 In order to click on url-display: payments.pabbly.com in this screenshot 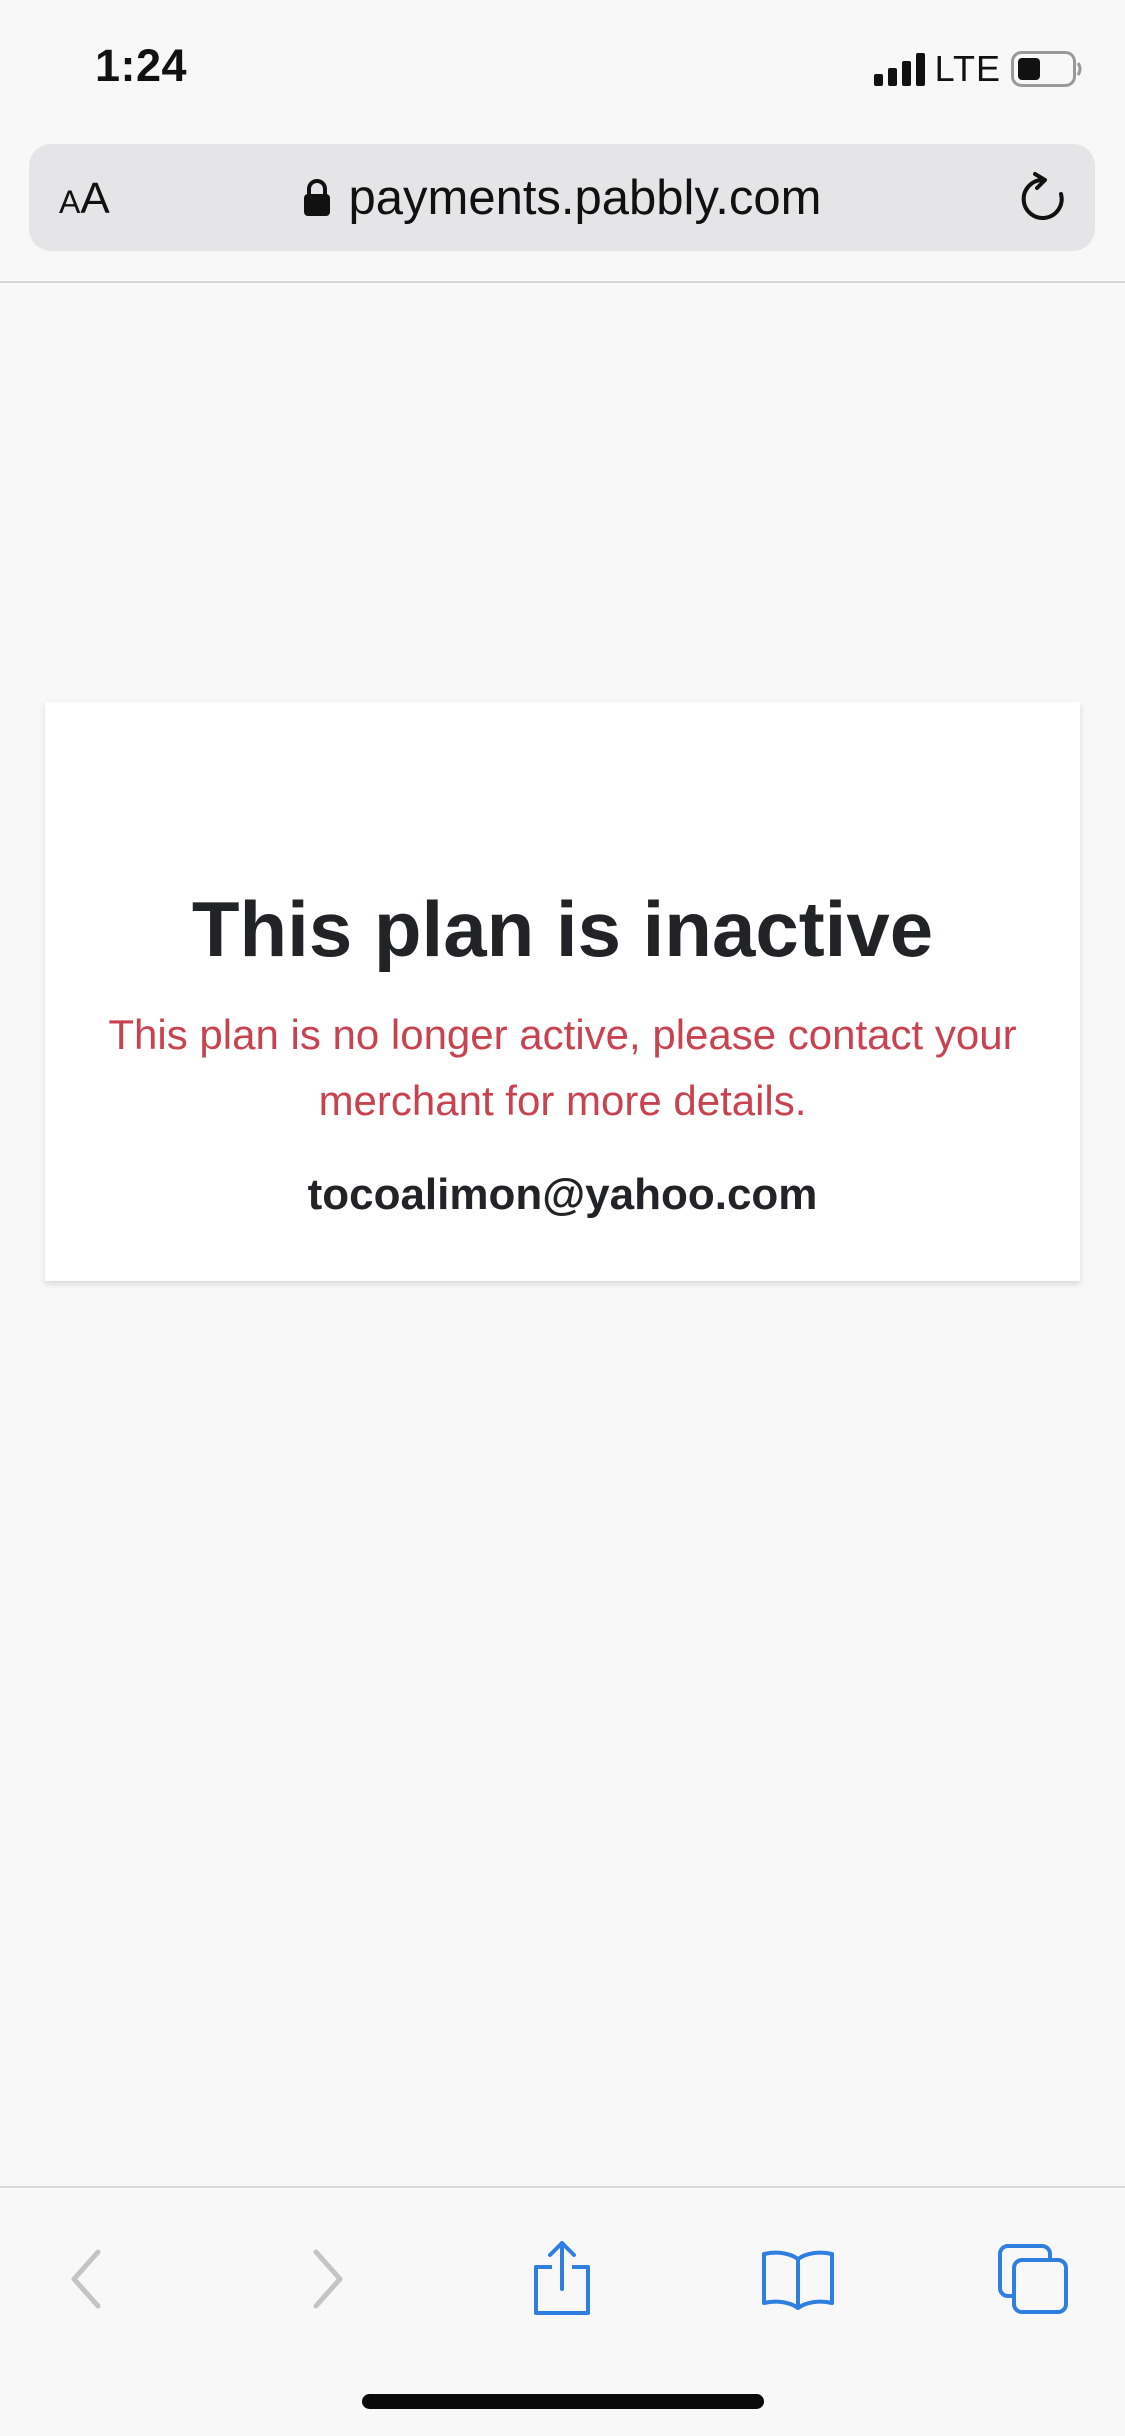, I will do `click(562, 197)`.